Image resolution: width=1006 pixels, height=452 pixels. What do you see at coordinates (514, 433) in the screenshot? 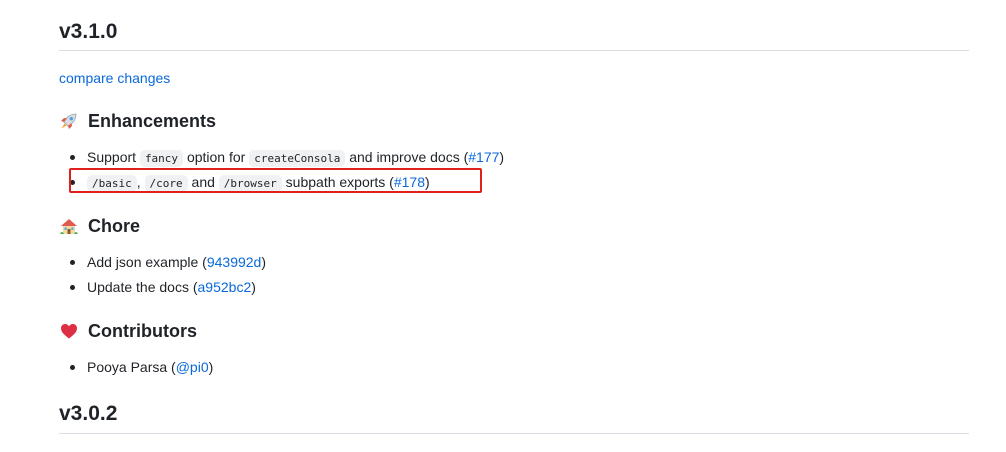
I see `next-title-divider` at bounding box center [514, 433].